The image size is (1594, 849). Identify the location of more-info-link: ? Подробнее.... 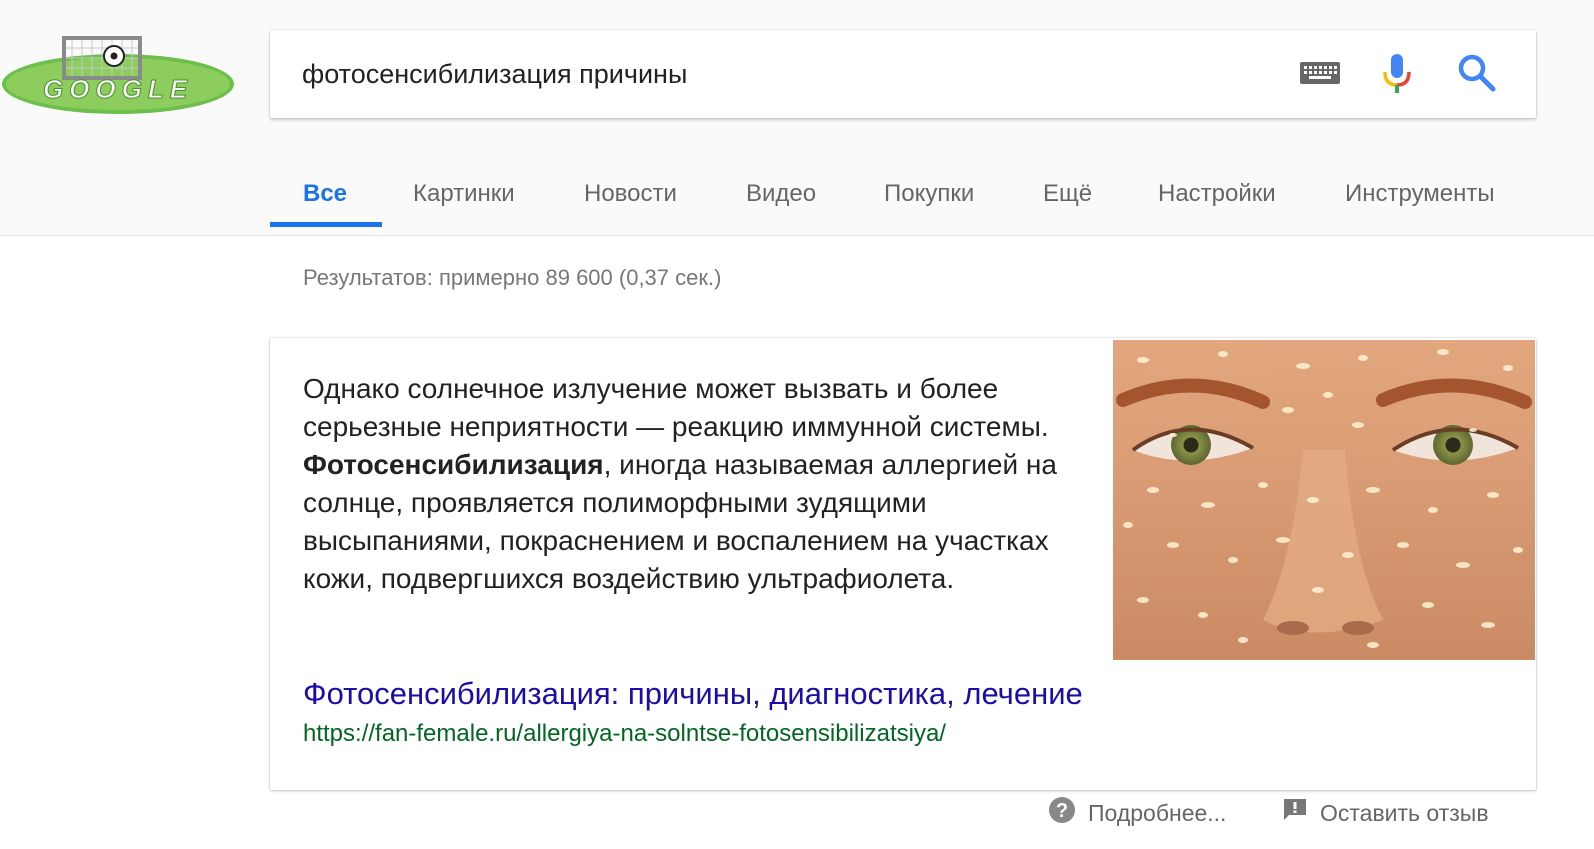
(1137, 814).